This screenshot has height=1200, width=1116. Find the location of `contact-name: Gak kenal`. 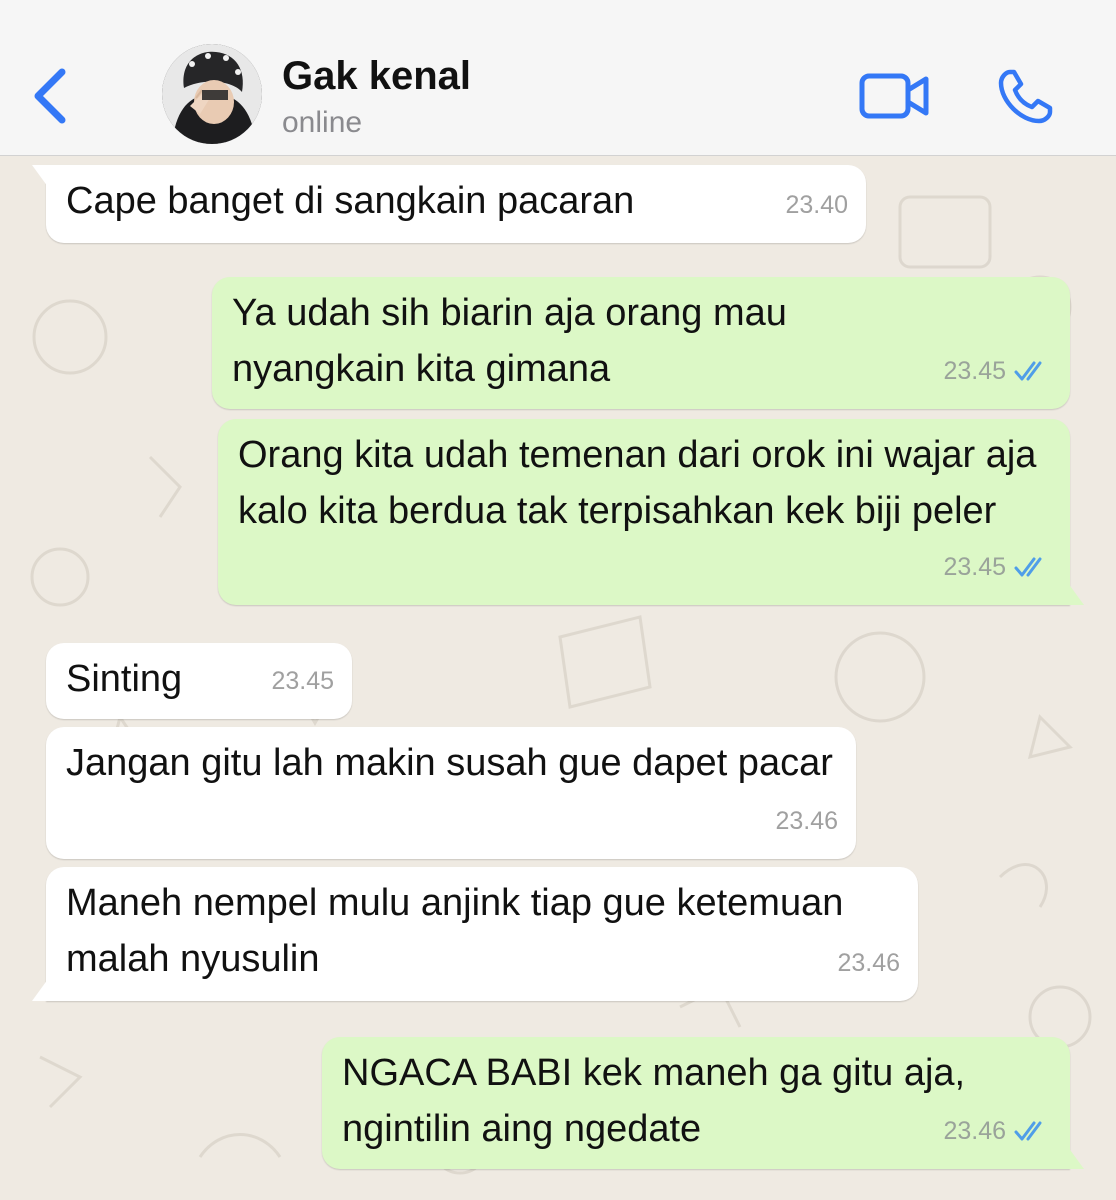

contact-name: Gak kenal is located at coordinates (376, 76).